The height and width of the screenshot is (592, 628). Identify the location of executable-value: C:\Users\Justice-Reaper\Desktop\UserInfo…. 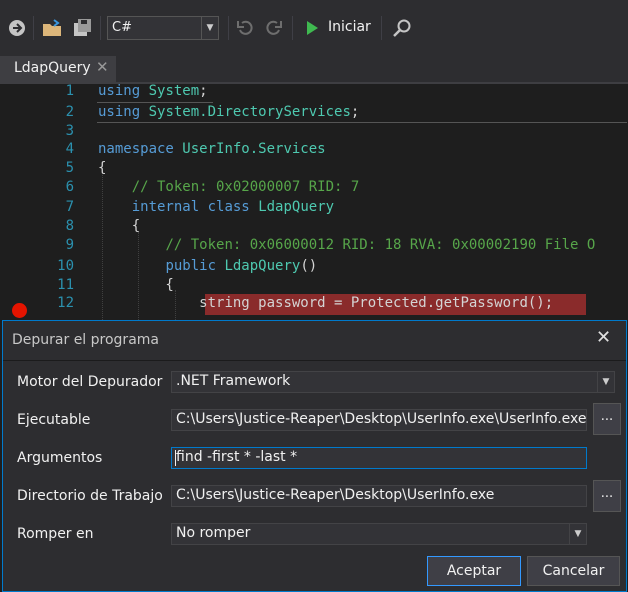
(381, 419).